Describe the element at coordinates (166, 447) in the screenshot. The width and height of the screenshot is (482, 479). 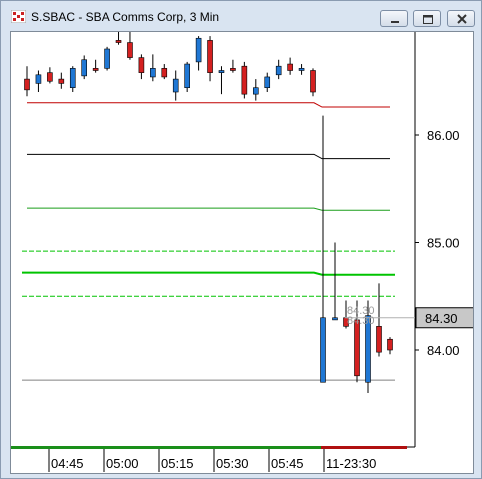
I see `volume-bar-green` at that location.